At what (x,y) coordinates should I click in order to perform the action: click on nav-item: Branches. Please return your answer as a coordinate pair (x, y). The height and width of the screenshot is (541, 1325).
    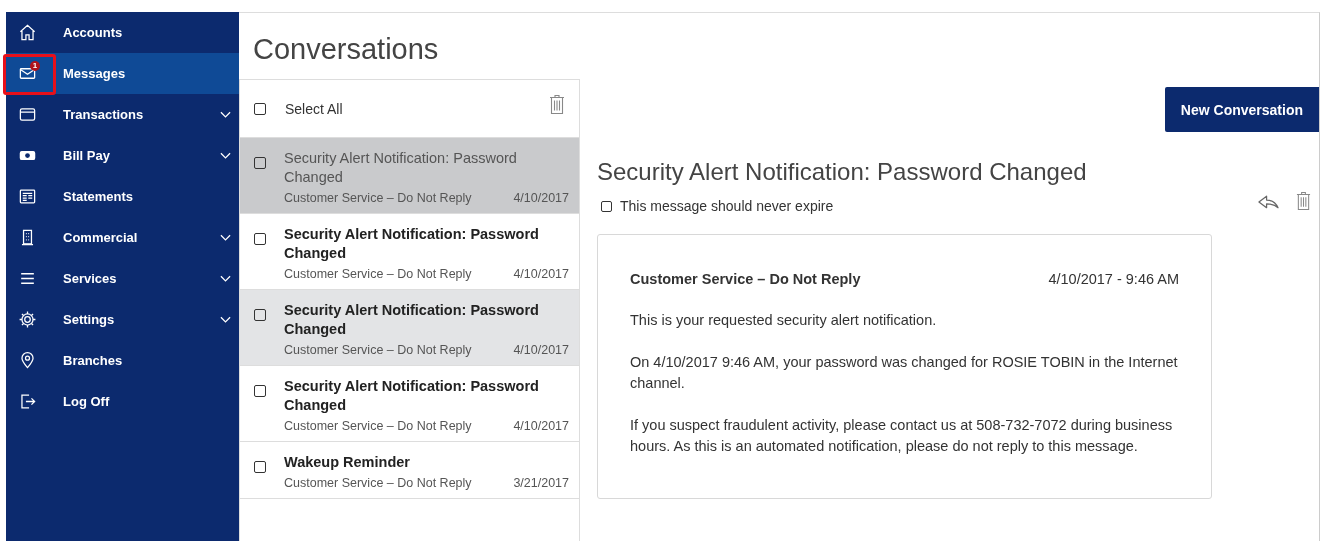
    Looking at the image, I should click on (122, 360).